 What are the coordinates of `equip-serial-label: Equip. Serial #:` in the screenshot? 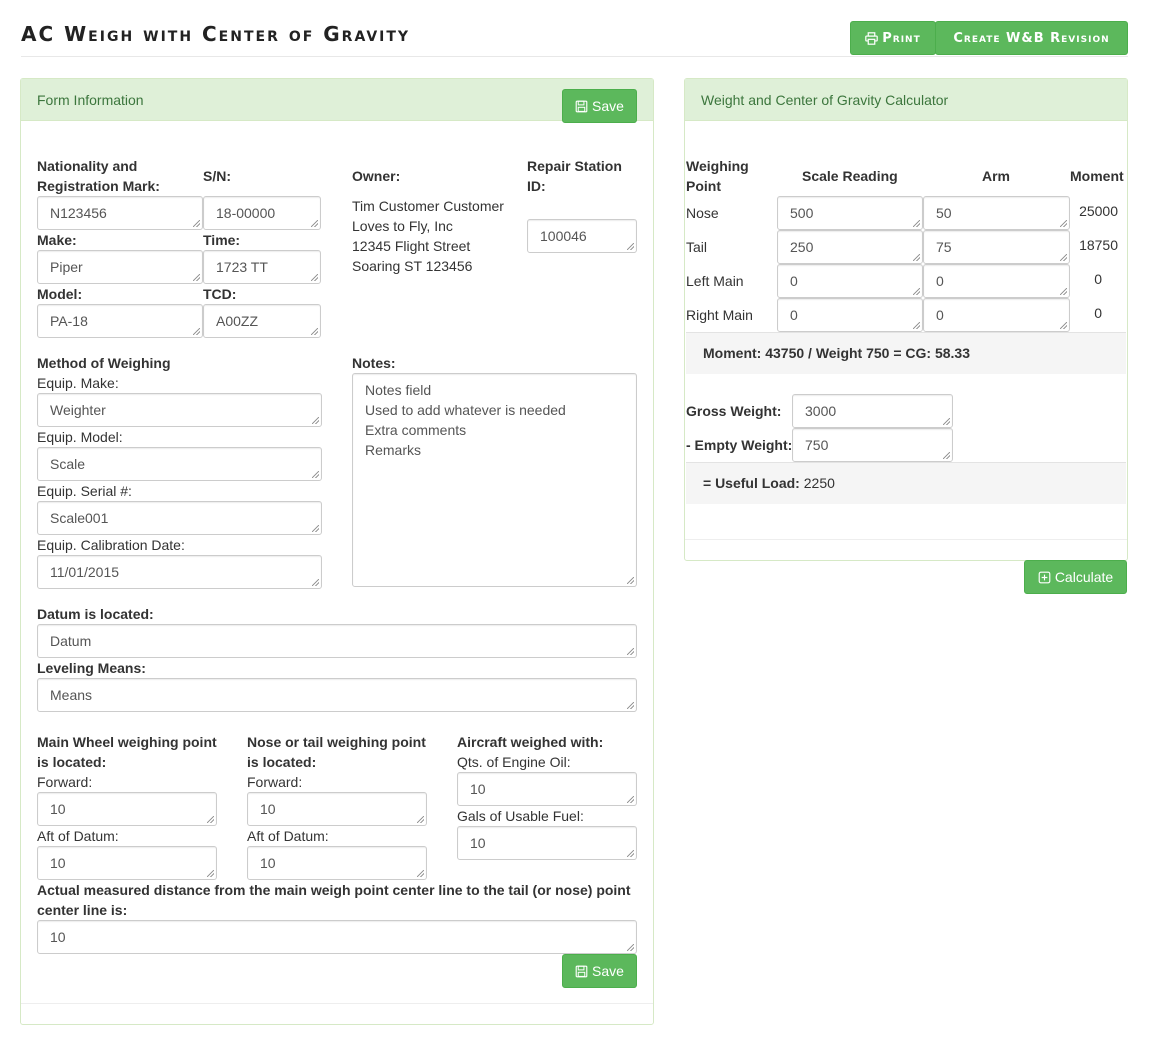 It's located at (84, 491).